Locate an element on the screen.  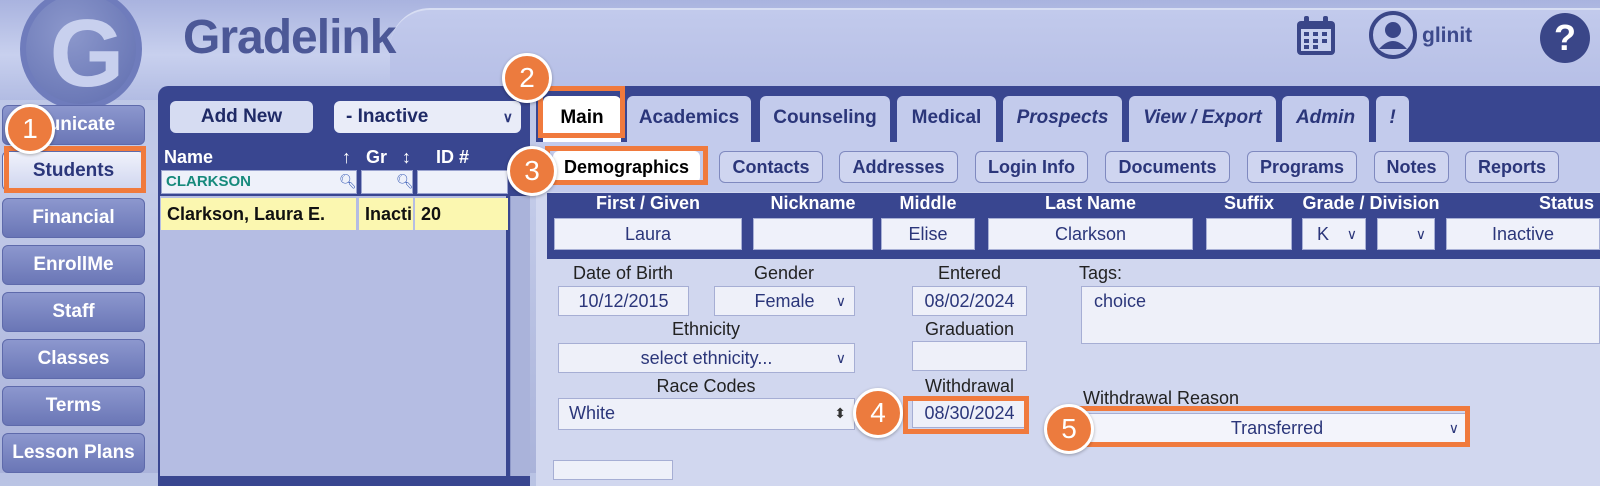
callout-badge-1: 1 is located at coordinates (30, 129).